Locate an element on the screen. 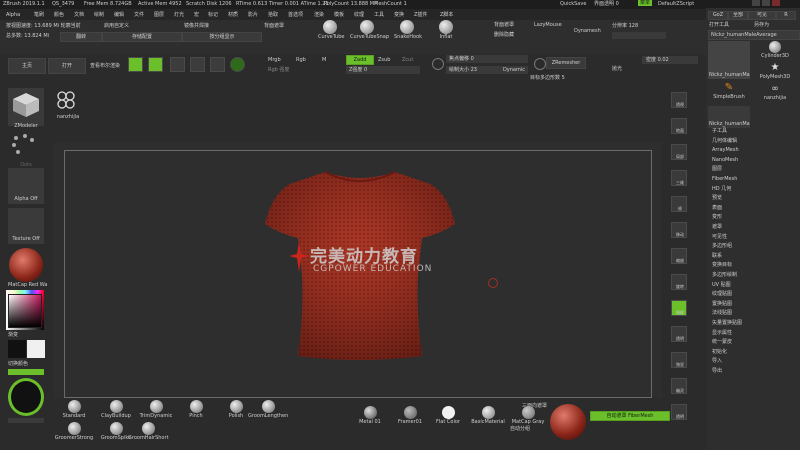 This screenshot has width=800, height=450. brush-groomhairshort: GroomHairShort is located at coordinates (148, 431).